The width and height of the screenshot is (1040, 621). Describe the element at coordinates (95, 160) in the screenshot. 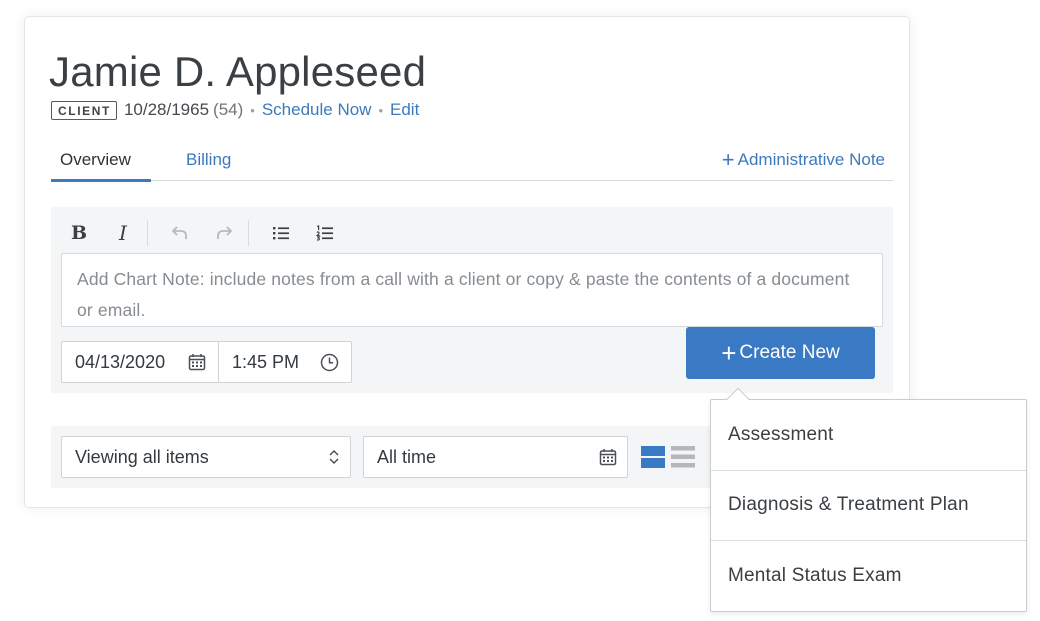

I see `tab-overview: Overview` at that location.